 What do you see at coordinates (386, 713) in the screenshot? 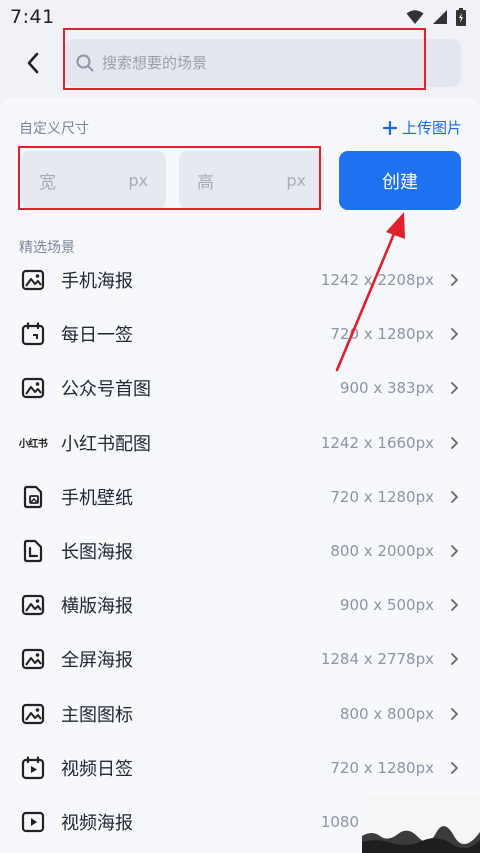
I see `scene-size: 800 x 800px` at bounding box center [386, 713].